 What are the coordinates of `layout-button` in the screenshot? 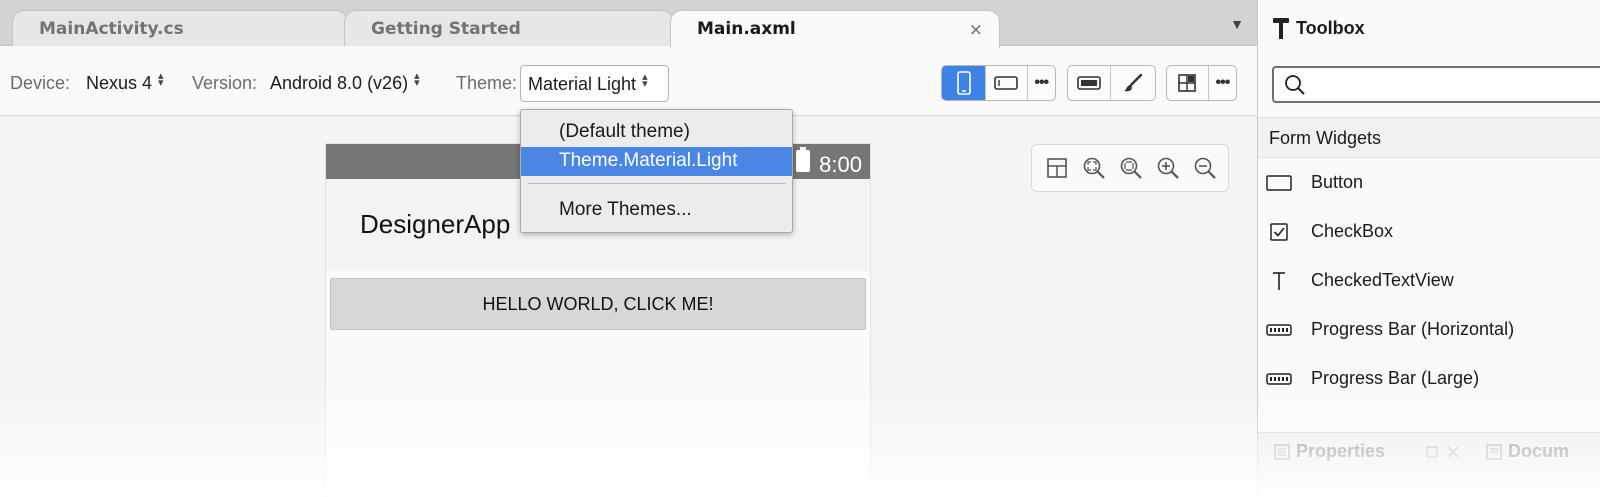 It's located at (1188, 83).